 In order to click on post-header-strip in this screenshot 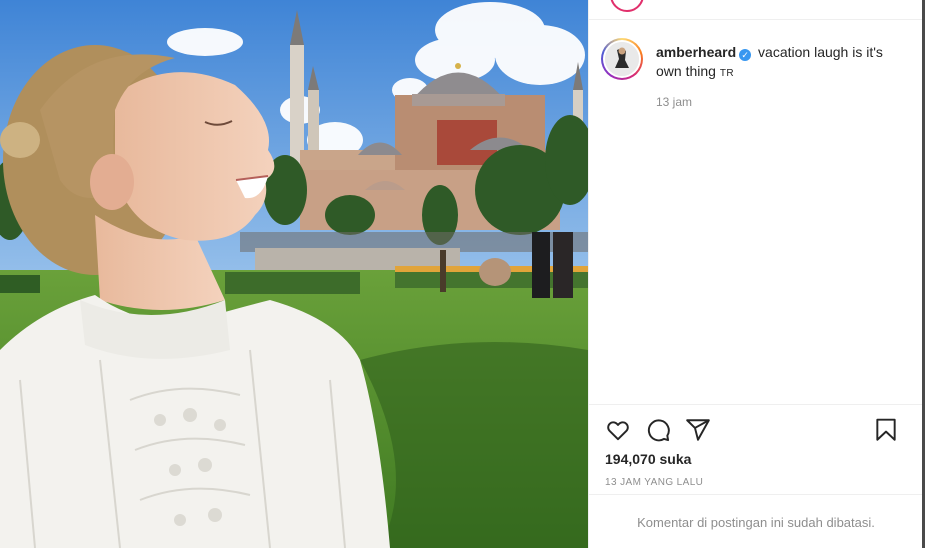, I will do `click(756, 10)`.